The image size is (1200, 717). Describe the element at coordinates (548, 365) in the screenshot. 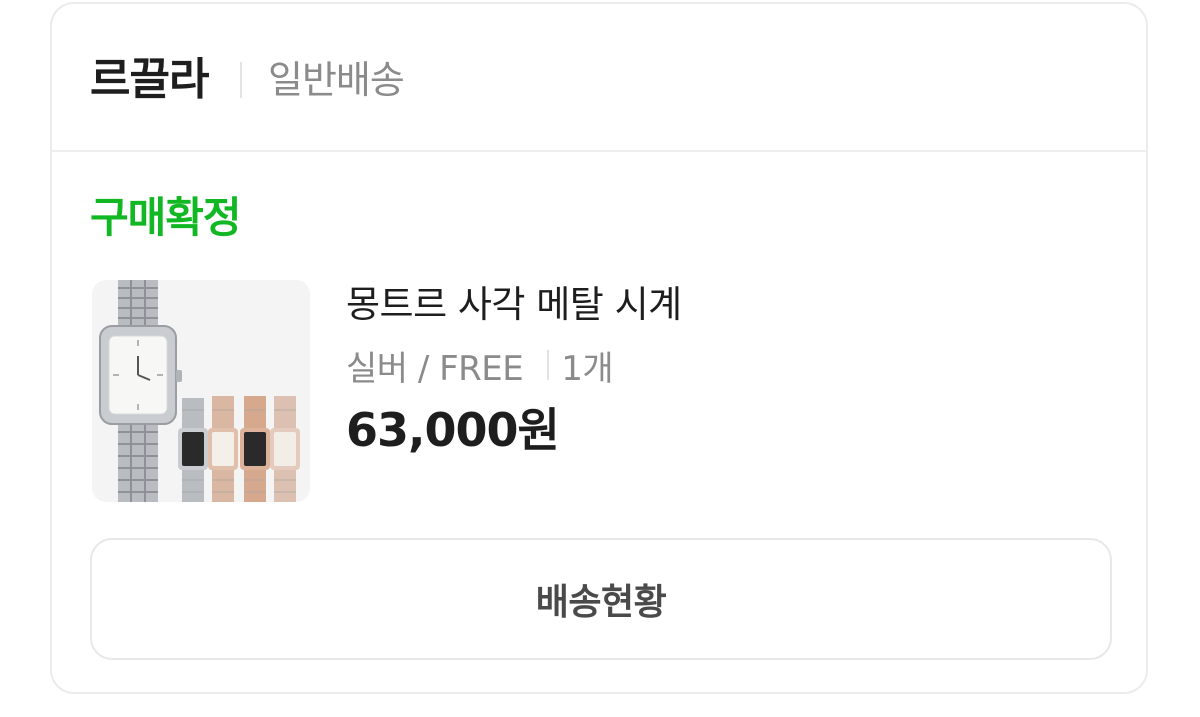

I see `option-divider` at that location.